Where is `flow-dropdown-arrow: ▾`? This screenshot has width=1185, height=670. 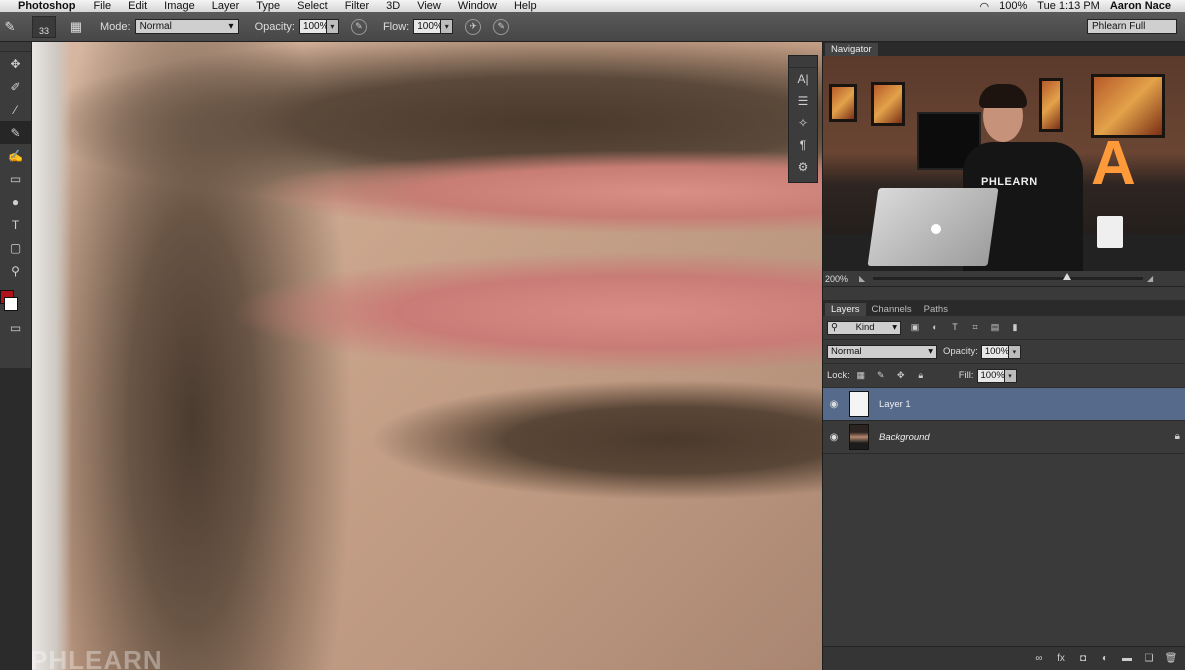 flow-dropdown-arrow: ▾ is located at coordinates (447, 26).